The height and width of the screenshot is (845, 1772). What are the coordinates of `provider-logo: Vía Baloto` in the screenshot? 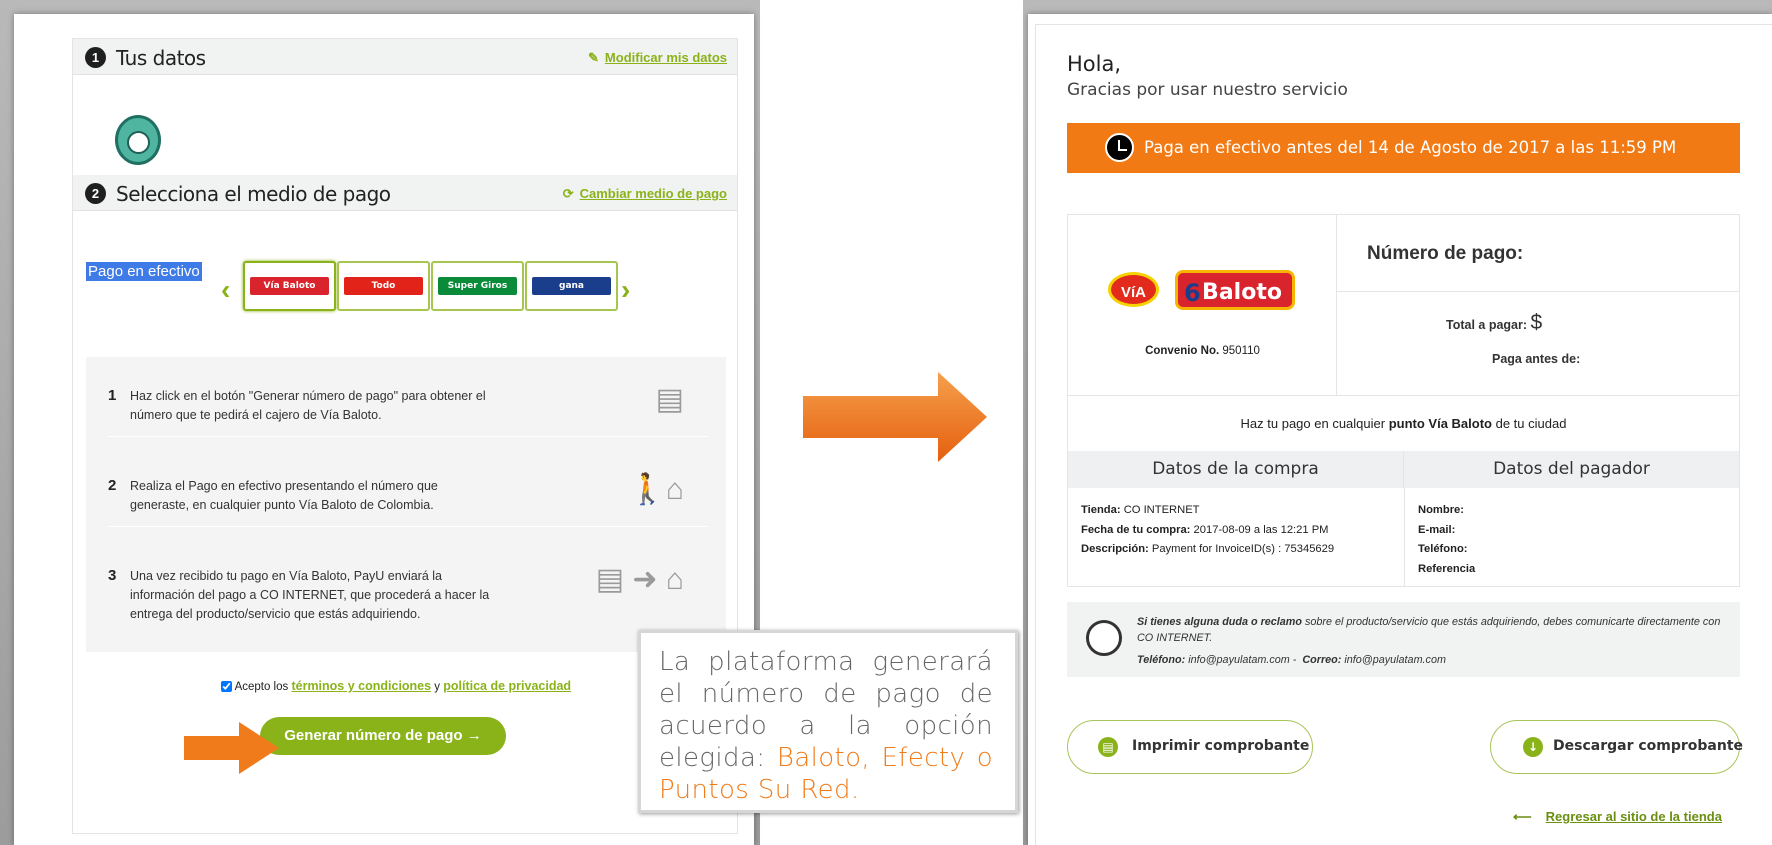 It's located at (289, 286).